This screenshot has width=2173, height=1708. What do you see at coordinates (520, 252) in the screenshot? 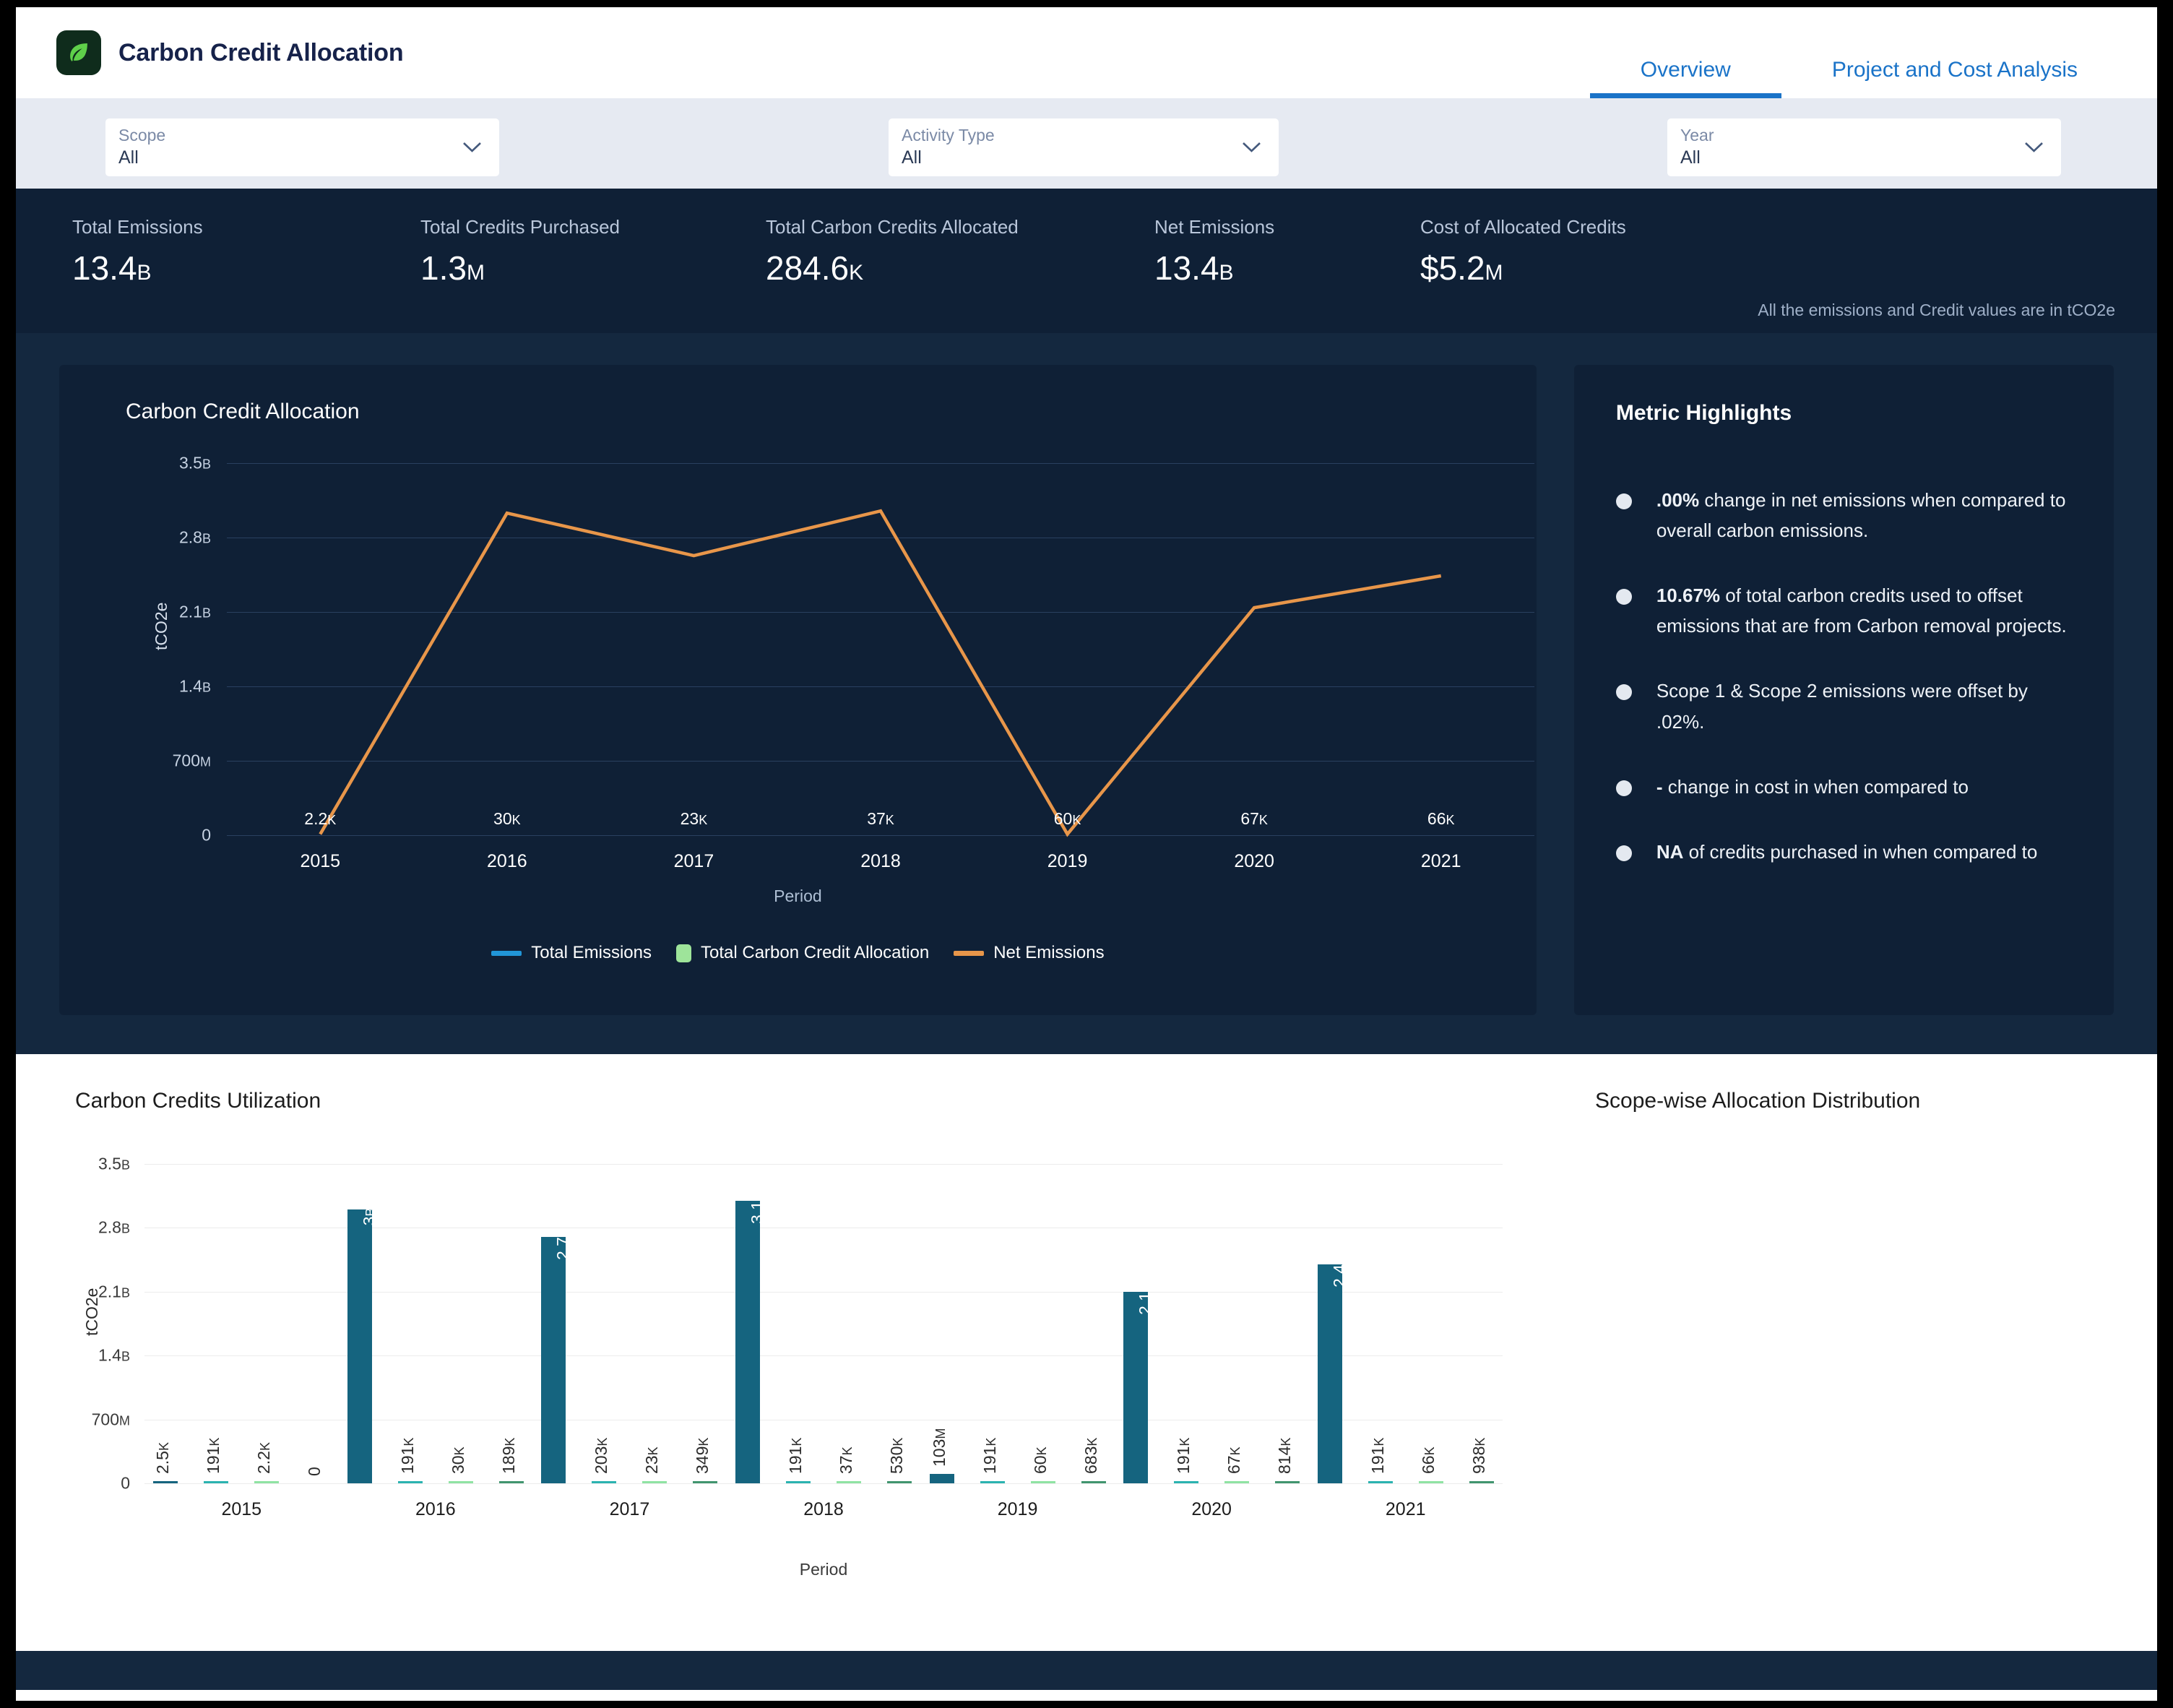
I see `kpi-total-credits-purchased: Total Credits Purchased 1.3M` at bounding box center [520, 252].